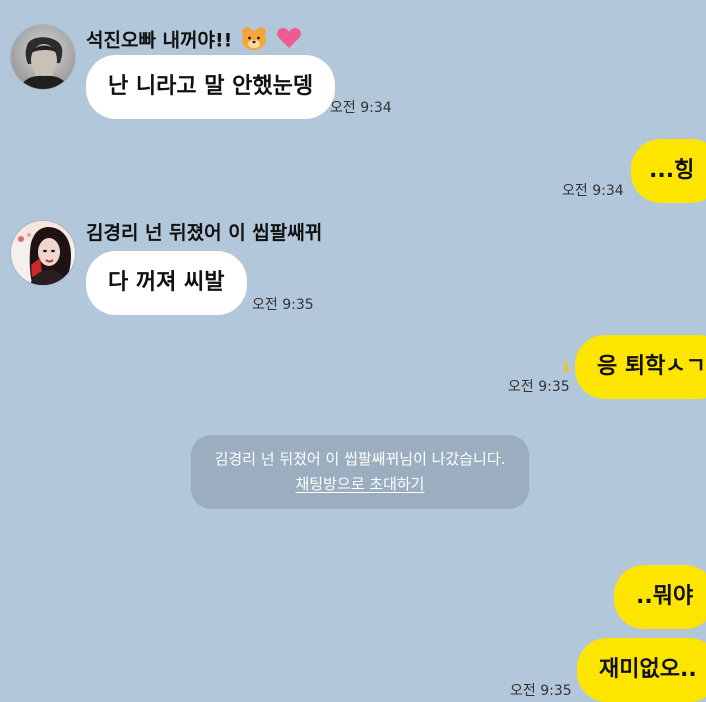 This screenshot has height=702, width=706. Describe the element at coordinates (660, 597) in the screenshot. I see `outgoing-message-bubble: ..뭐야` at that location.